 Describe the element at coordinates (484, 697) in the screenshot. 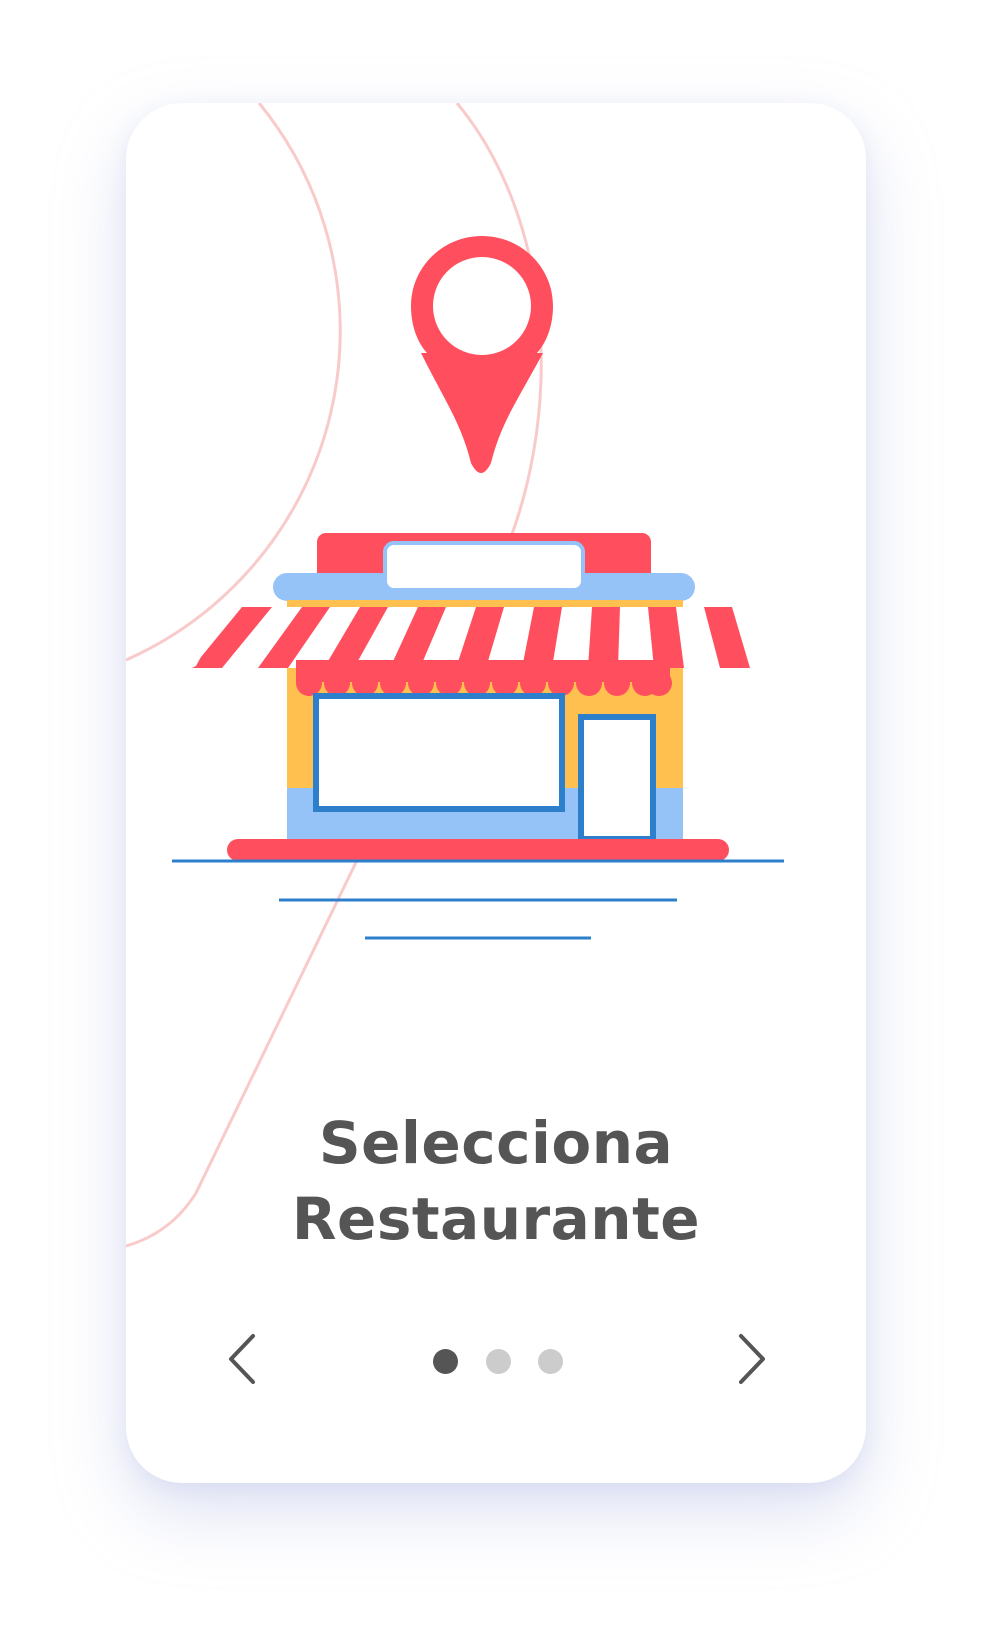

I see `storefront-icon` at that location.